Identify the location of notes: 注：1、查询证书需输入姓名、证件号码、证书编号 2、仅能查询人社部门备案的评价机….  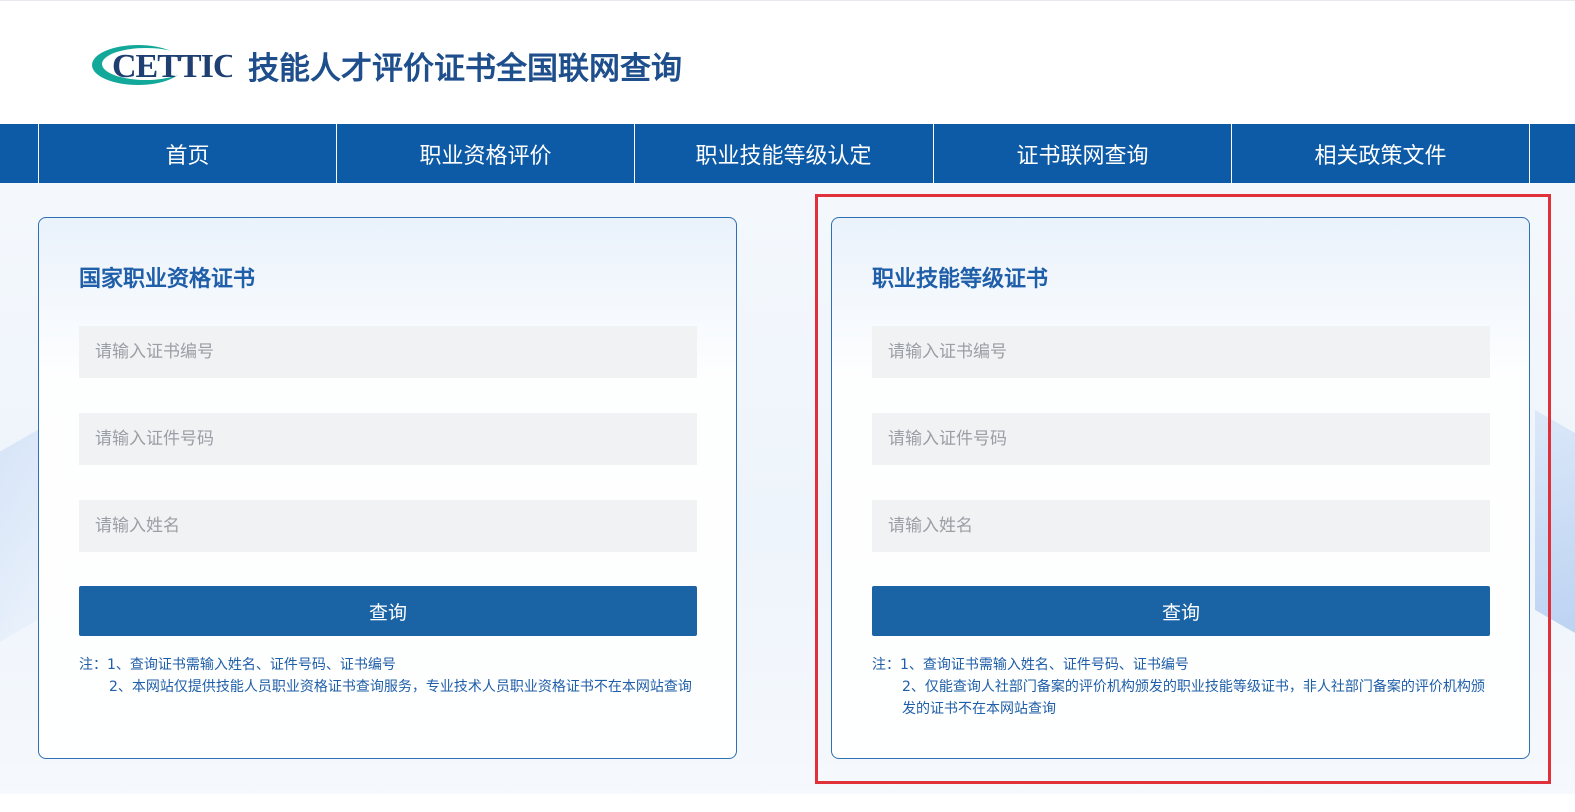
(1181, 687).